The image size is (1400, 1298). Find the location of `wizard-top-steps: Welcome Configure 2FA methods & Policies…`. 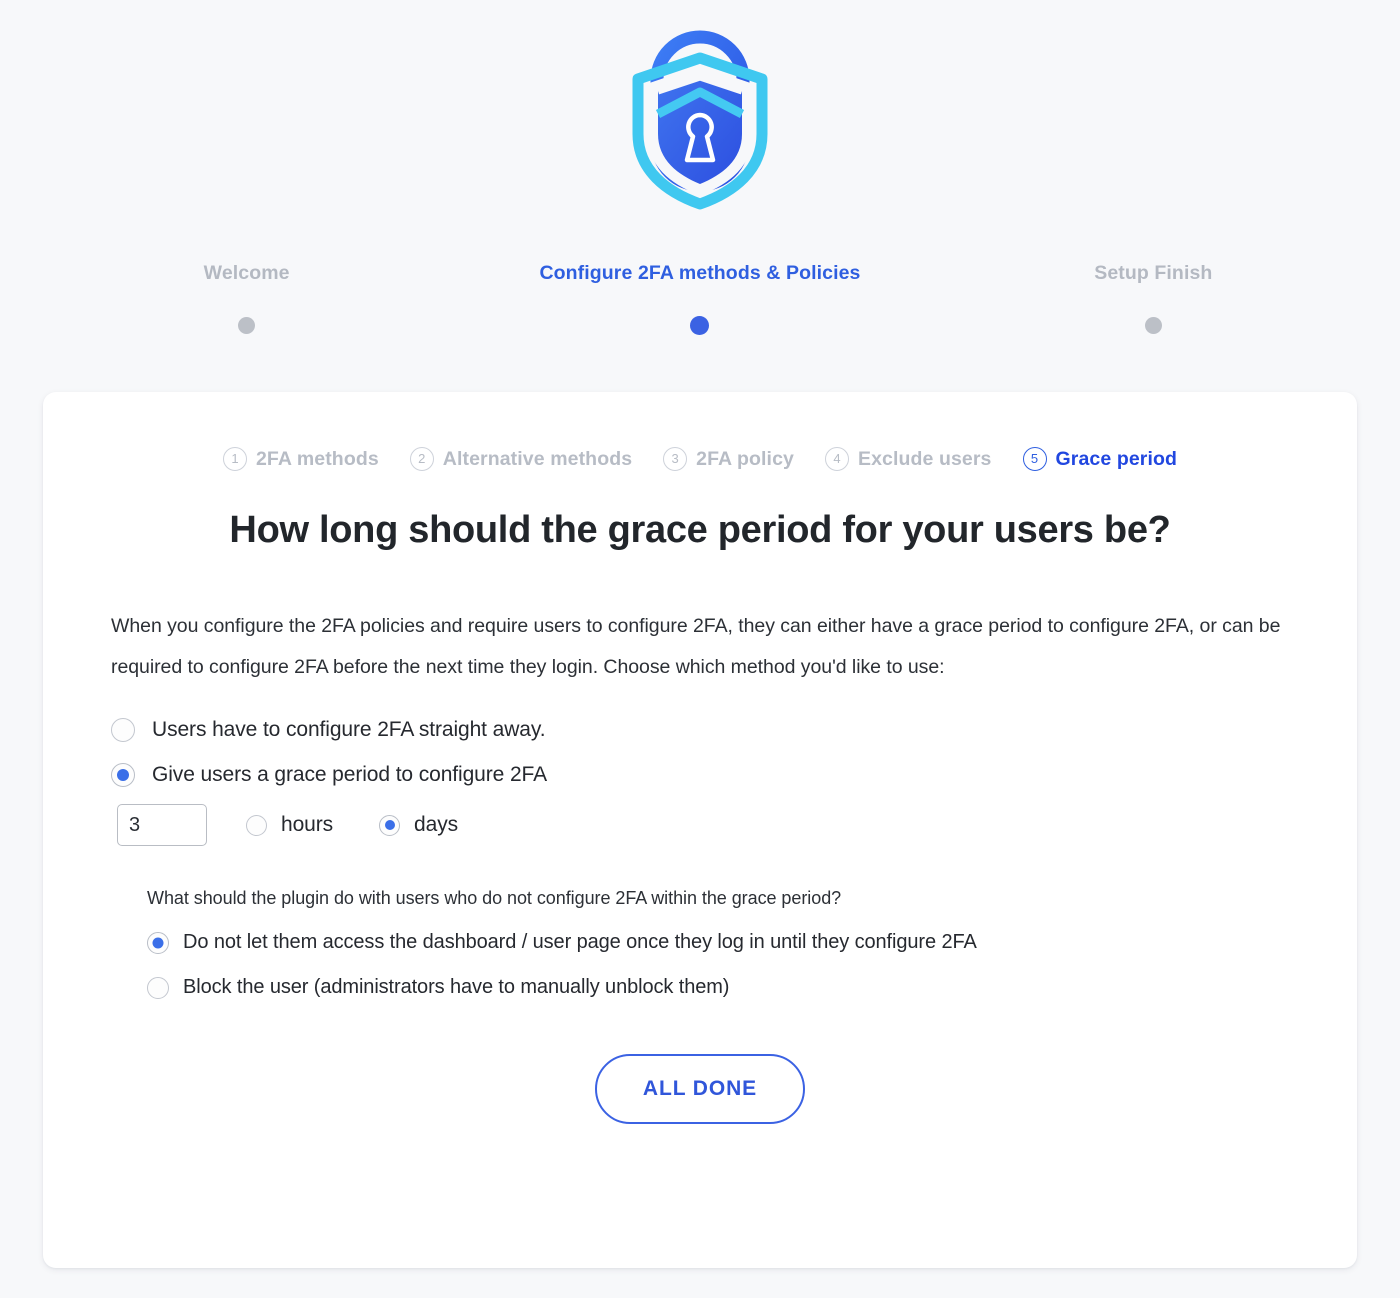

wizard-top-steps: Welcome Configure 2FA methods & Policies… is located at coordinates (700, 298).